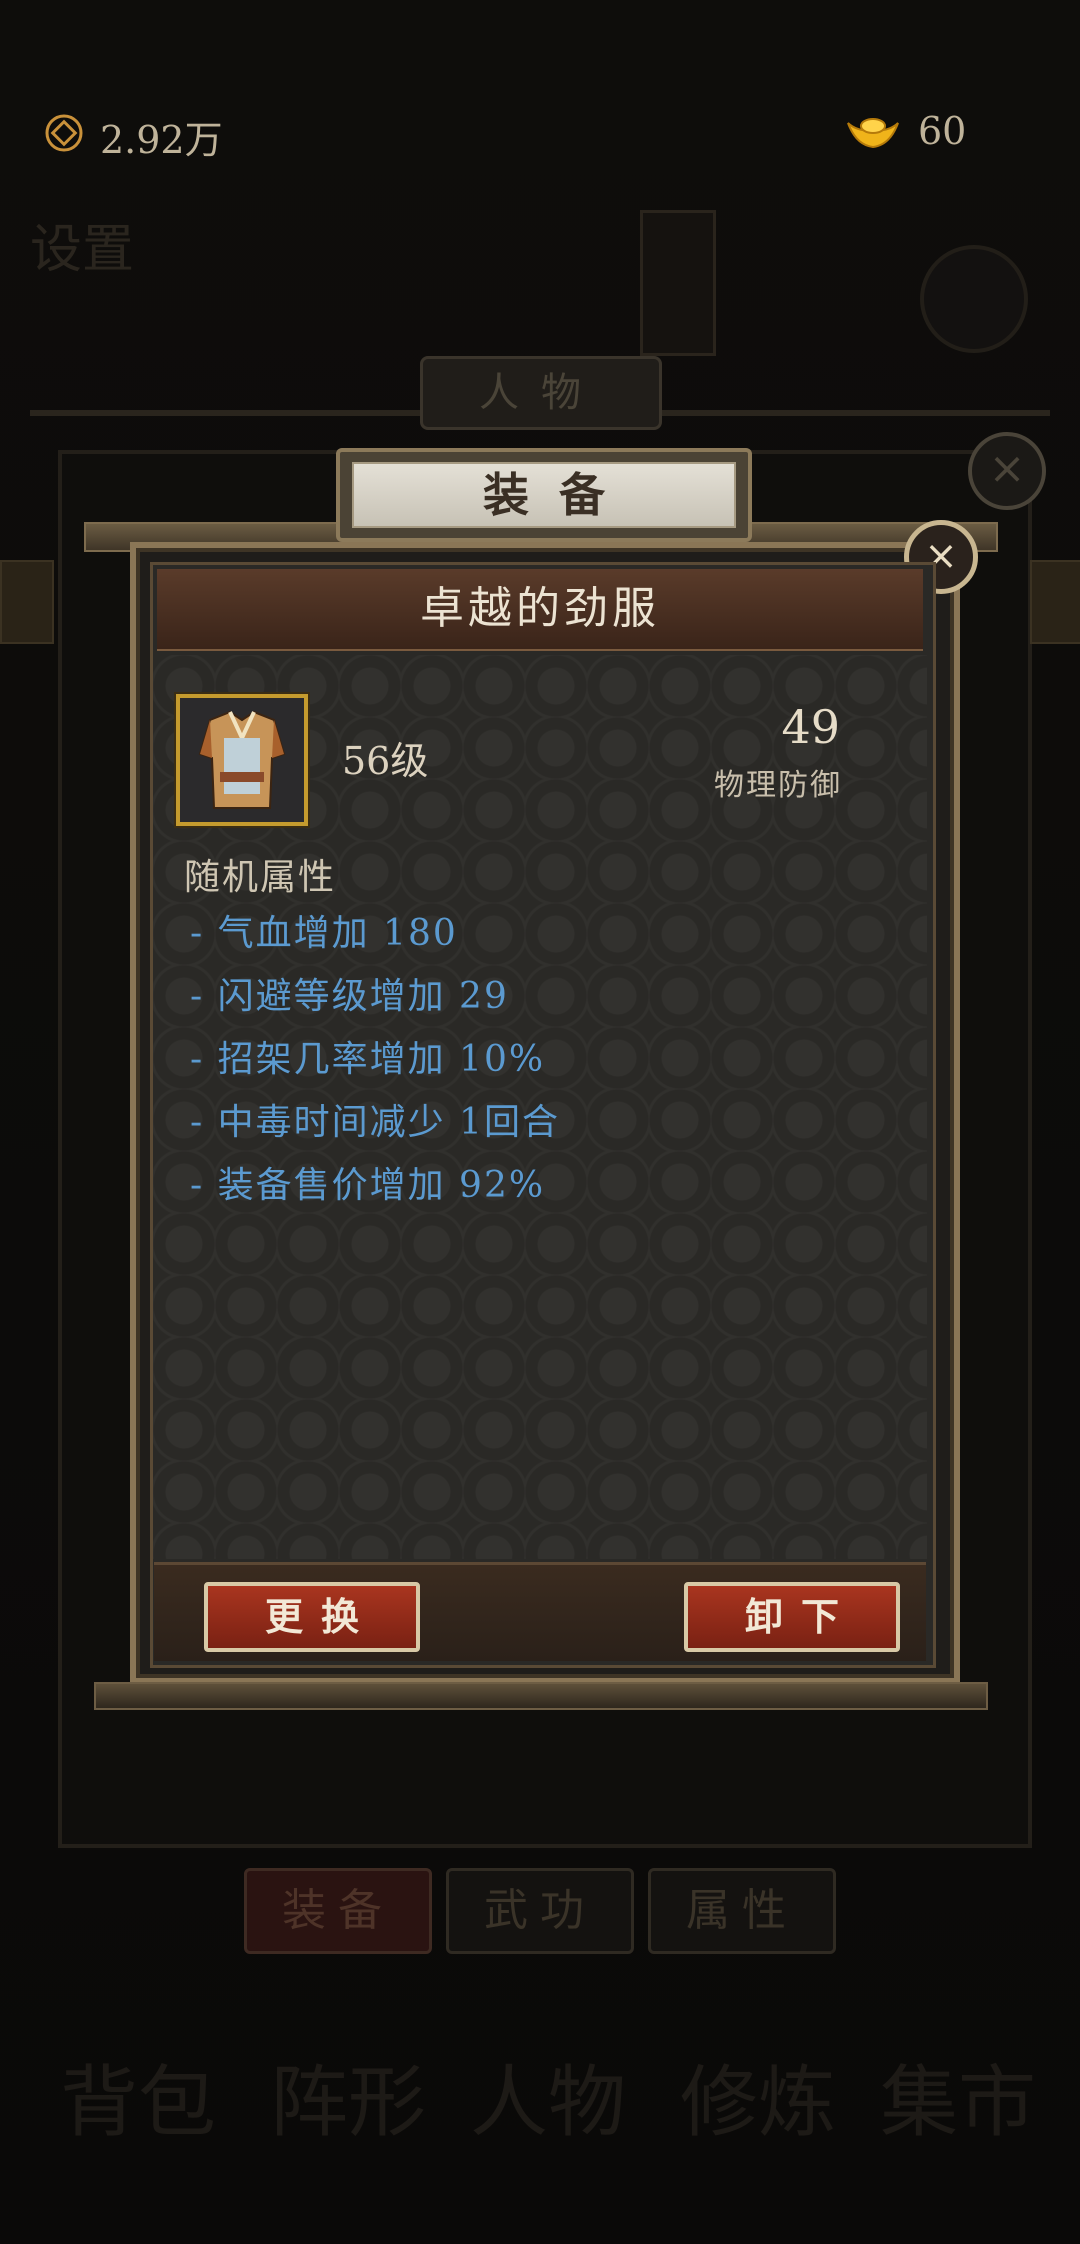  What do you see at coordinates (548, 2096) in the screenshot?
I see `nav-character: 人物` at bounding box center [548, 2096].